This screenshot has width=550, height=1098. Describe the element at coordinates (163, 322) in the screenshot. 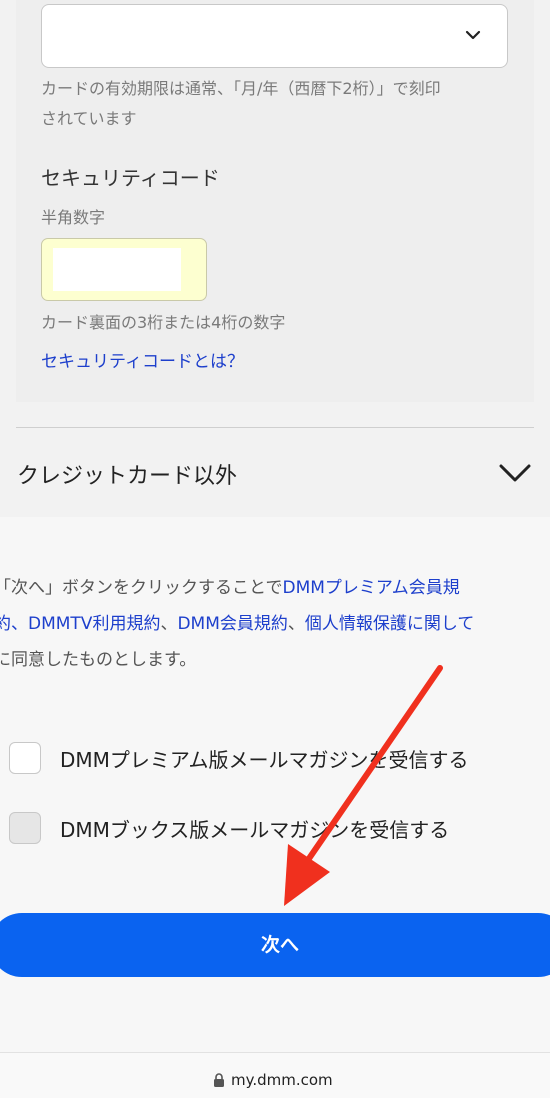

I see `security-code-note: カード裏面の3桁または4桁の数字` at that location.